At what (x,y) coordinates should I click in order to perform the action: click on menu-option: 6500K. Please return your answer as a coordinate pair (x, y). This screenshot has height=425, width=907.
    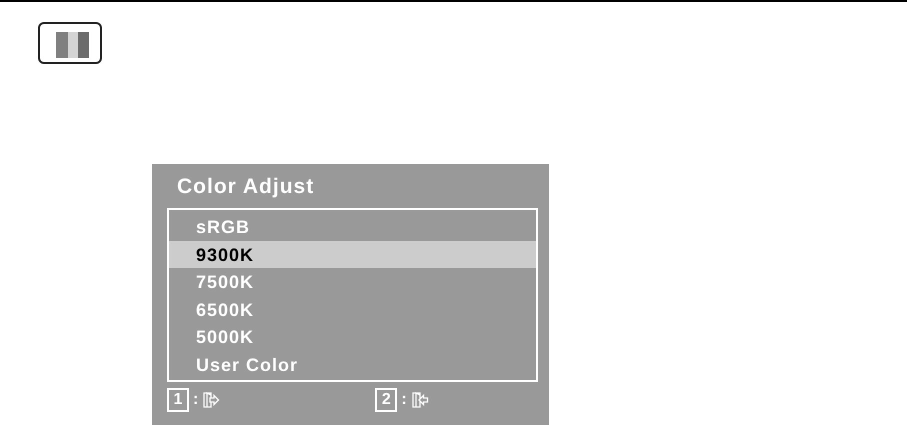
    Looking at the image, I should click on (352, 309).